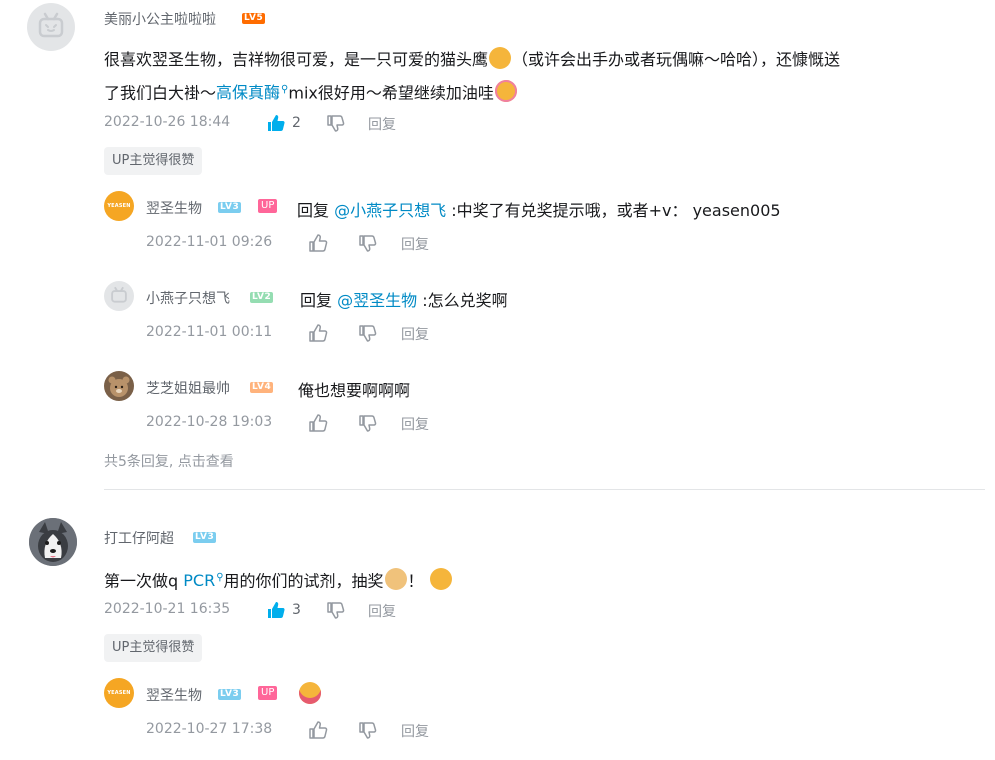 Image resolution: width=995 pixels, height=760 pixels. What do you see at coordinates (203, 580) in the screenshot?
I see `search-link: PCR⚲` at bounding box center [203, 580].